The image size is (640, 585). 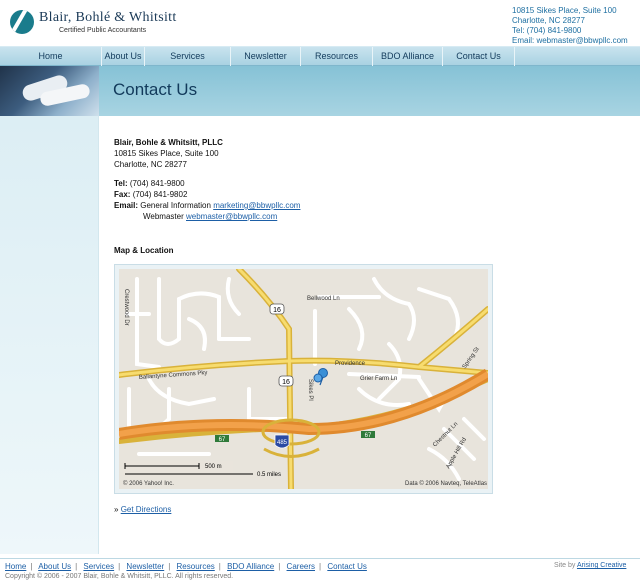 I want to click on route-16-top-icon: 16, so click(x=277, y=309).